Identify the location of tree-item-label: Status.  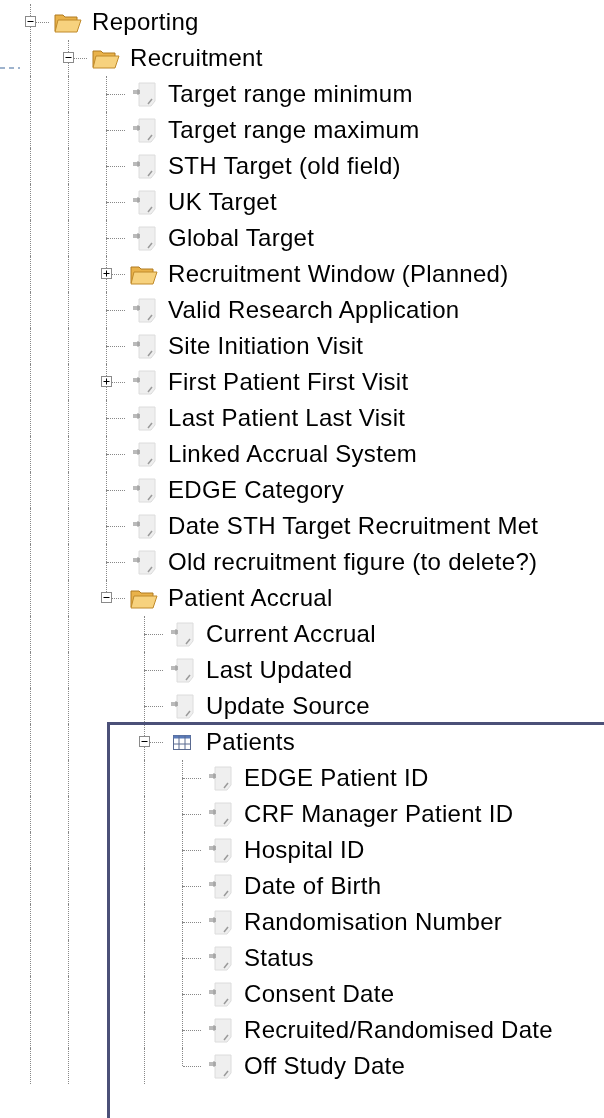
(279, 958).